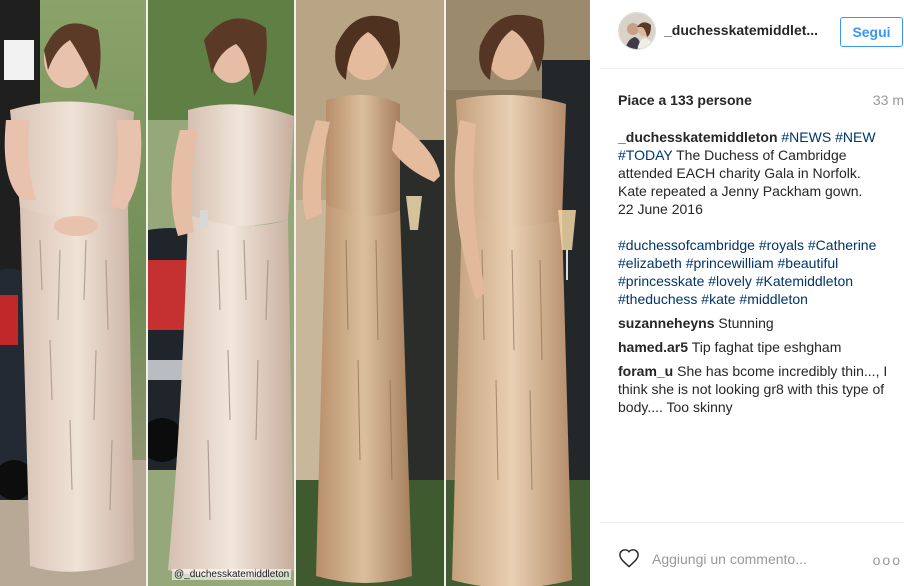 This screenshot has height=586, width=904. What do you see at coordinates (645, 155) in the screenshot?
I see `hashtag-link: #TODAY` at bounding box center [645, 155].